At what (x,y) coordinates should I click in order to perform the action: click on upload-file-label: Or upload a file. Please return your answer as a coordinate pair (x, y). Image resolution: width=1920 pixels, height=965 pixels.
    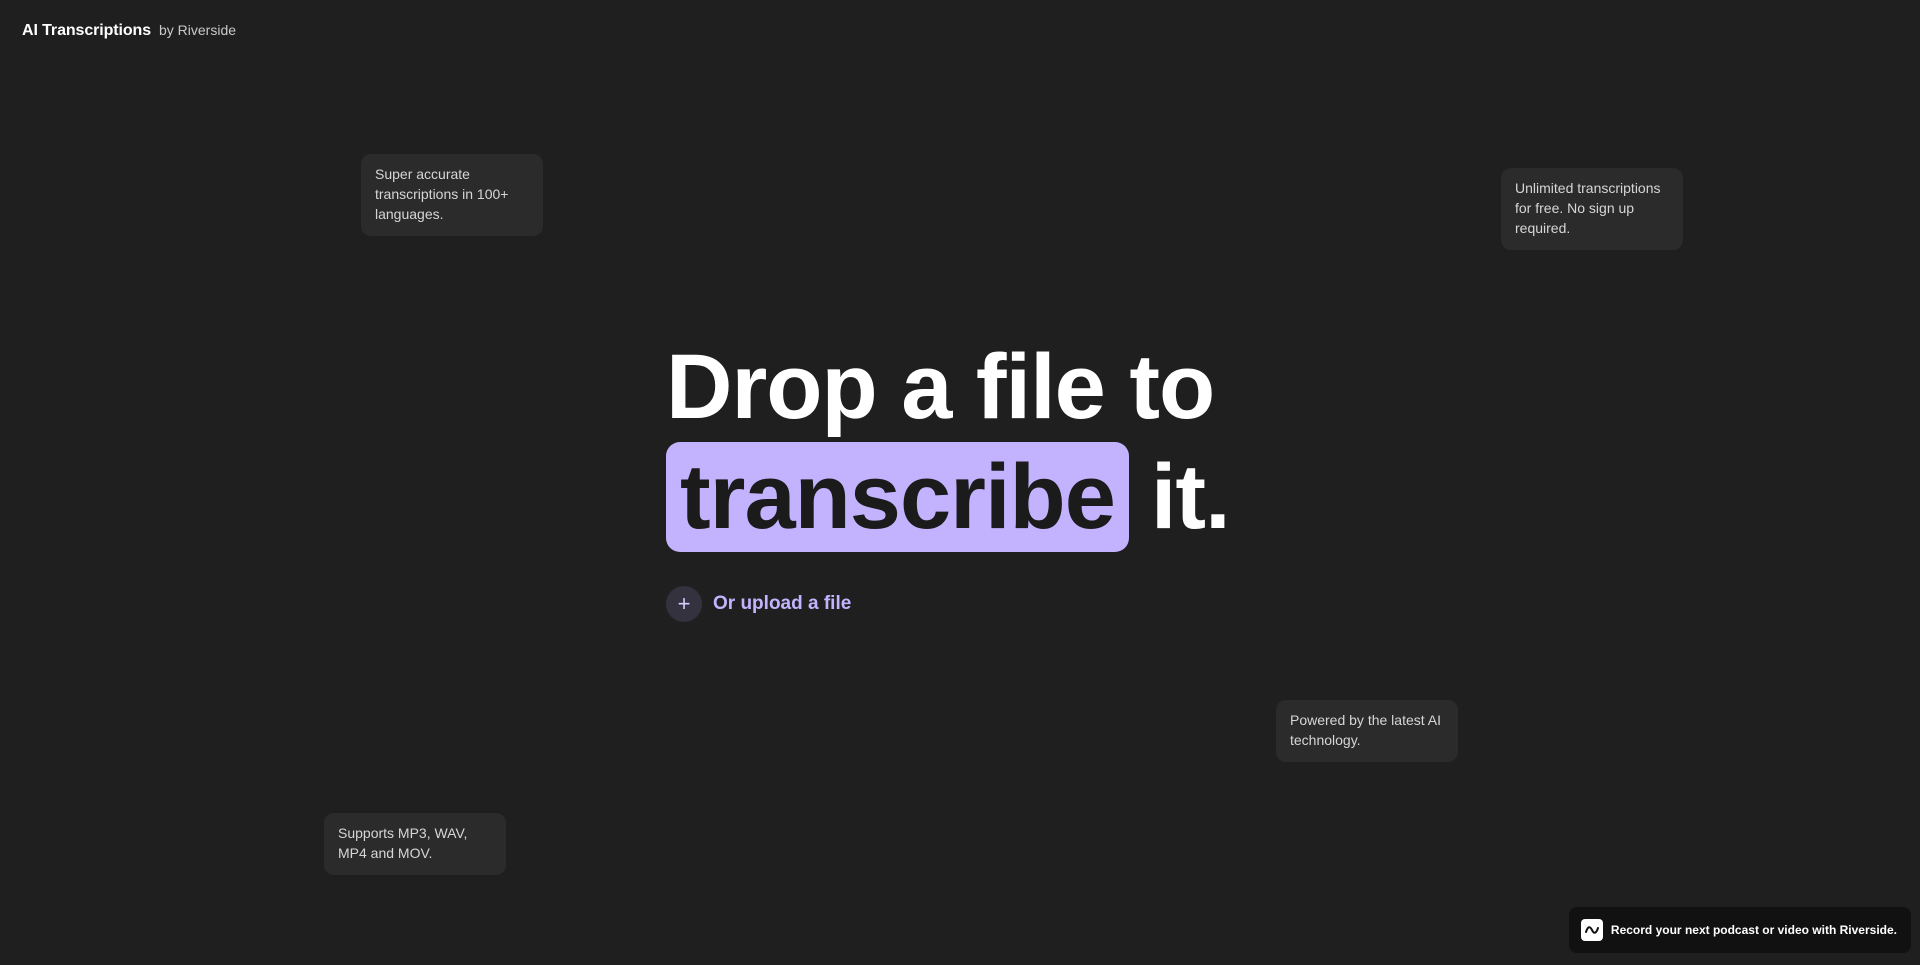
    Looking at the image, I should click on (782, 603).